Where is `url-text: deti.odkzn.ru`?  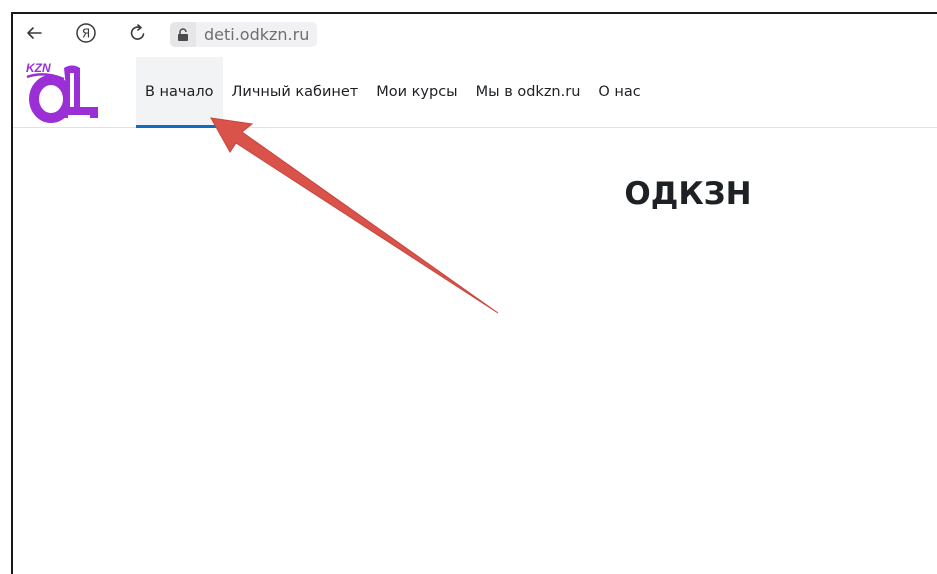
url-text: deti.odkzn.ru is located at coordinates (257, 34).